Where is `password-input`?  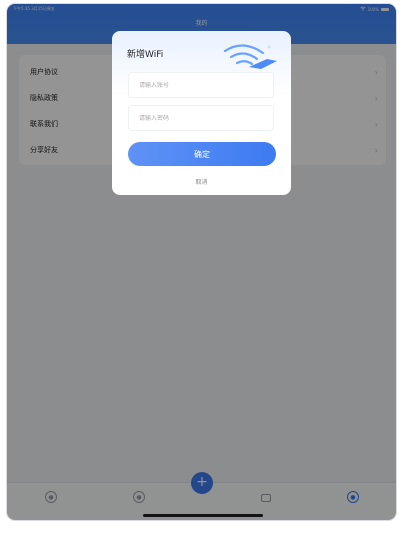 password-input is located at coordinates (206, 118).